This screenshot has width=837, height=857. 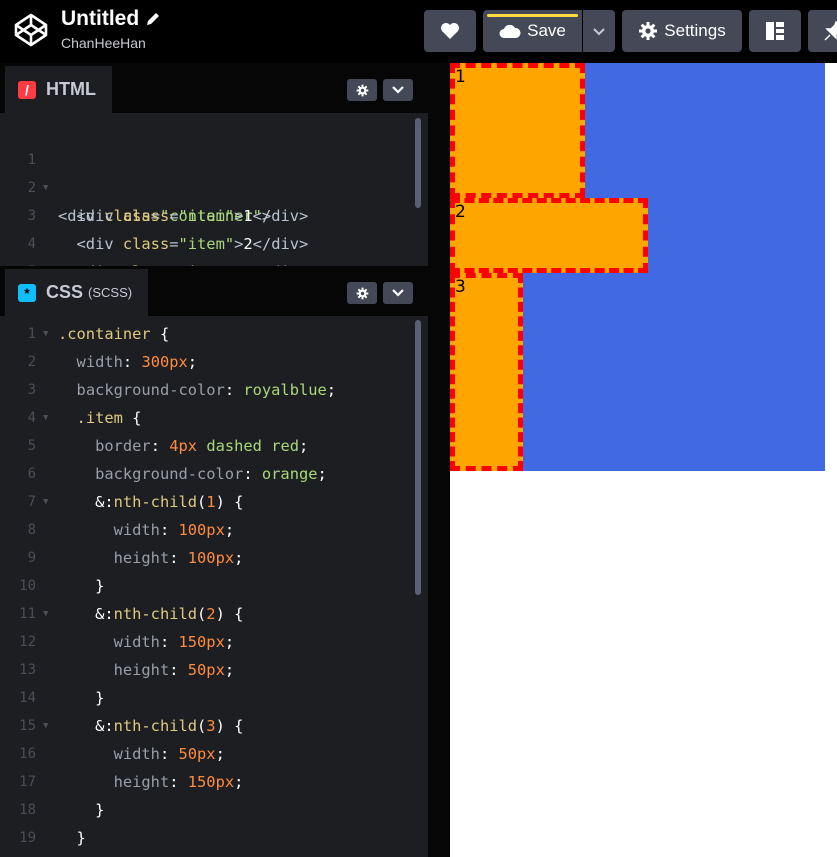 What do you see at coordinates (211, 474) in the screenshot?
I see `code-text: background-color: orange;` at bounding box center [211, 474].